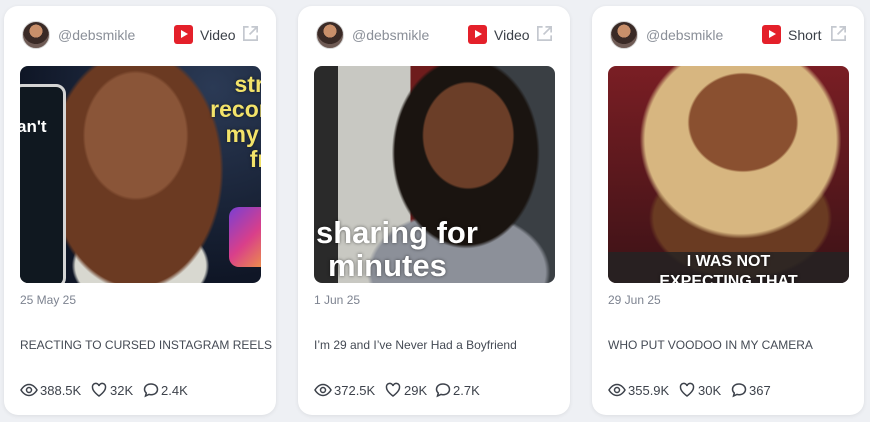  What do you see at coordinates (416, 390) in the screenshot?
I see `likes-count: 29K` at bounding box center [416, 390].